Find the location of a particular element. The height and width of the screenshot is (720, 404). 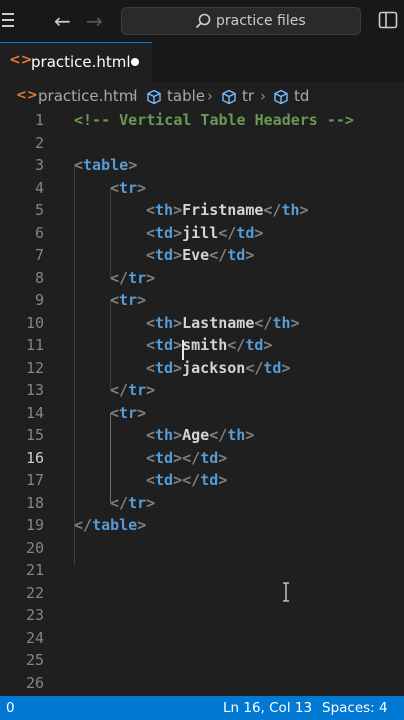

line-number: 5 is located at coordinates (22, 210).